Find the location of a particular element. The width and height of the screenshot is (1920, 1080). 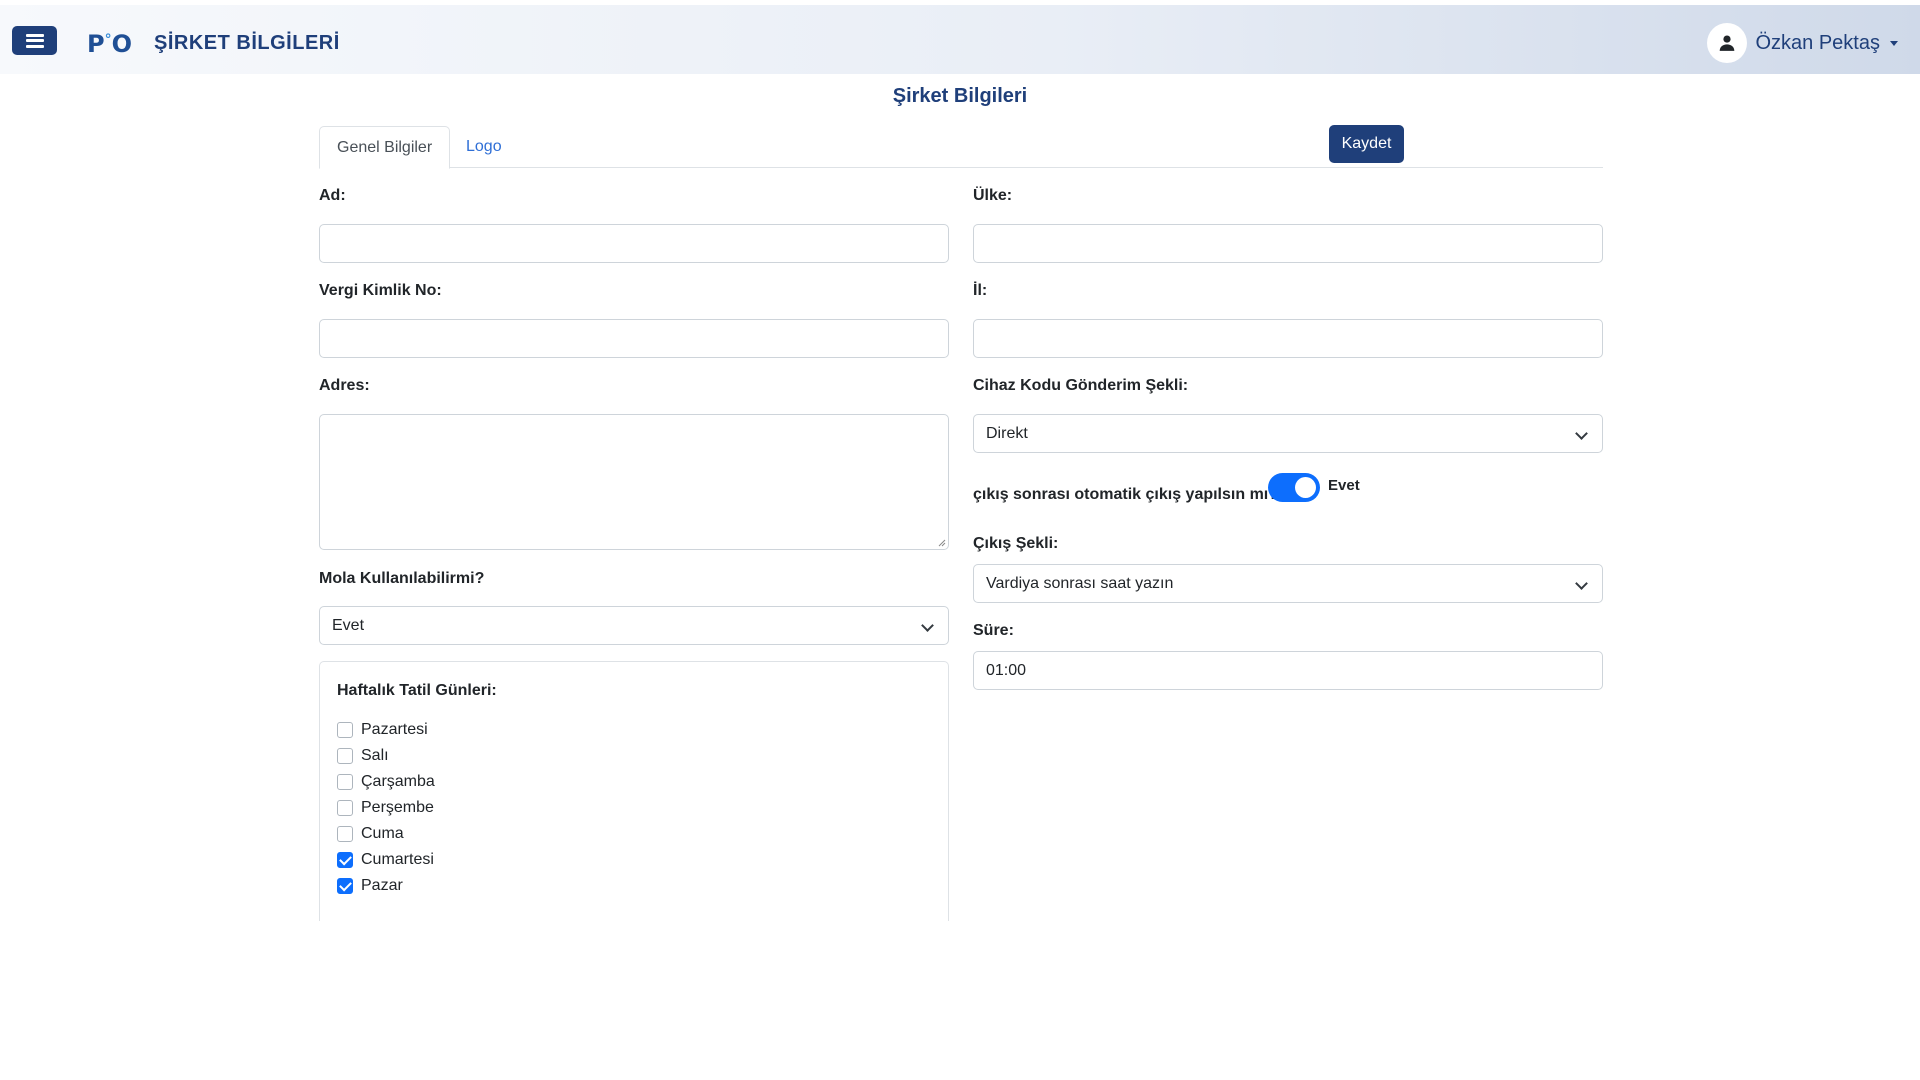

cikis-sekli-value: Vardiya sonrası saat yazın is located at coordinates (1080, 583).